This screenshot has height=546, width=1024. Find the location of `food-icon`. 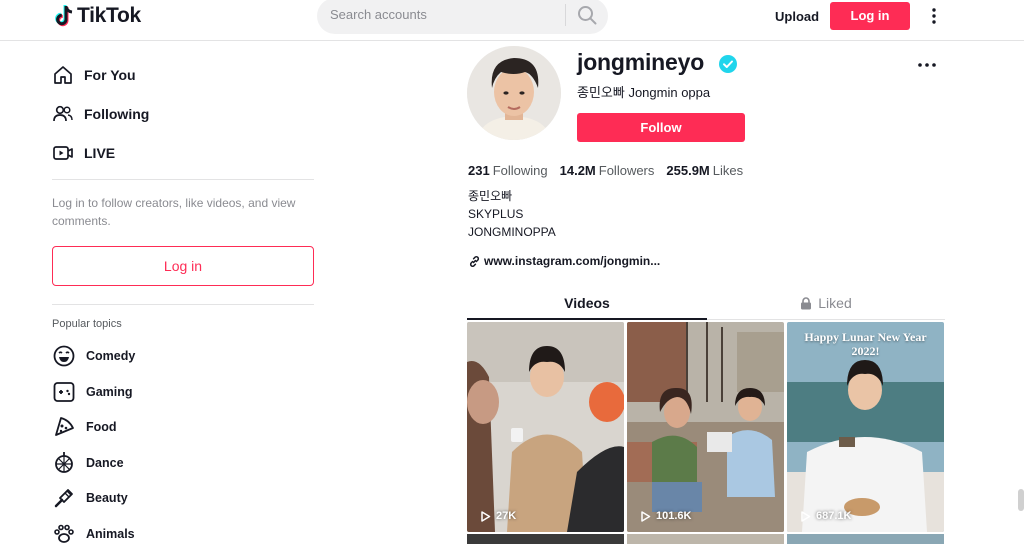

food-icon is located at coordinates (64, 426).